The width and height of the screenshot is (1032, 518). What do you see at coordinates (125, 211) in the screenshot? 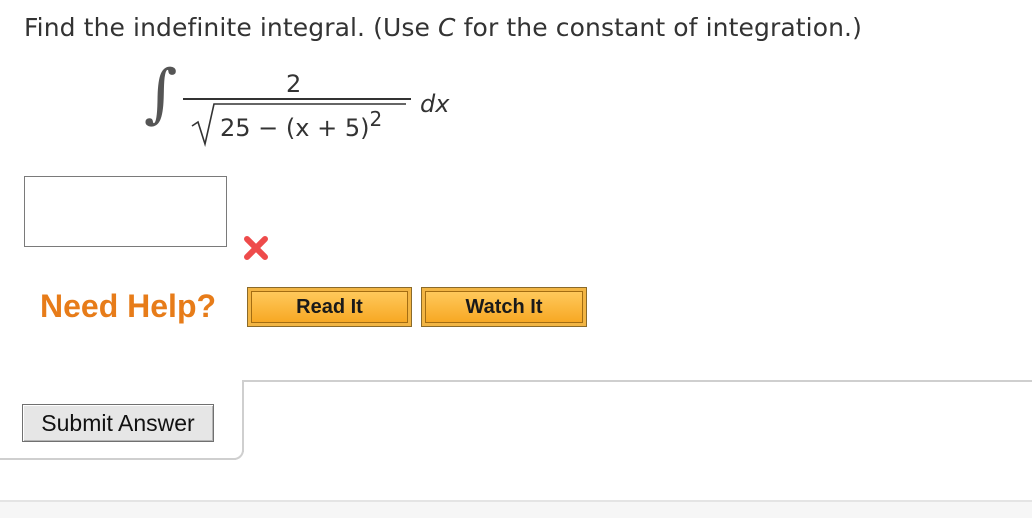
I see `answer-input` at bounding box center [125, 211].